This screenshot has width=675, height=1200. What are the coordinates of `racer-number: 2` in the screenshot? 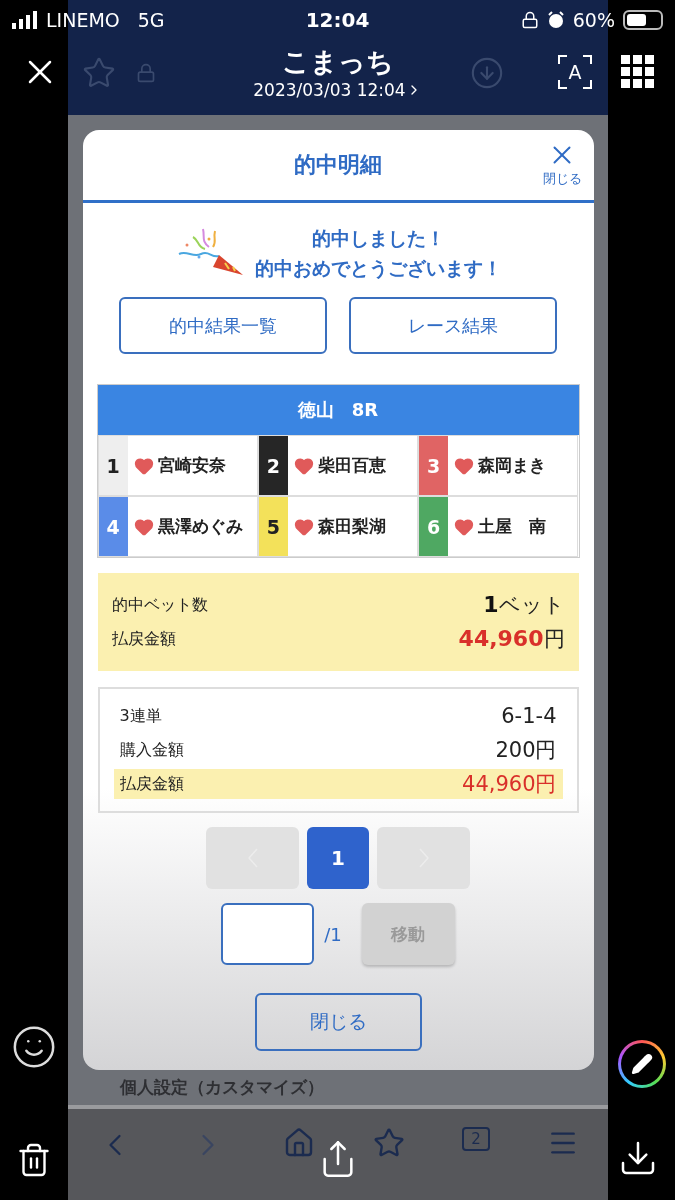 It's located at (273, 465).